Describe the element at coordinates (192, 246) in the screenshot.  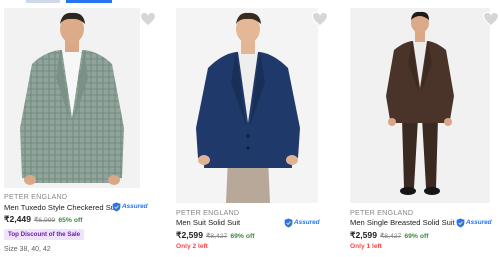
I see `stock-status: Only 2 left` at that location.